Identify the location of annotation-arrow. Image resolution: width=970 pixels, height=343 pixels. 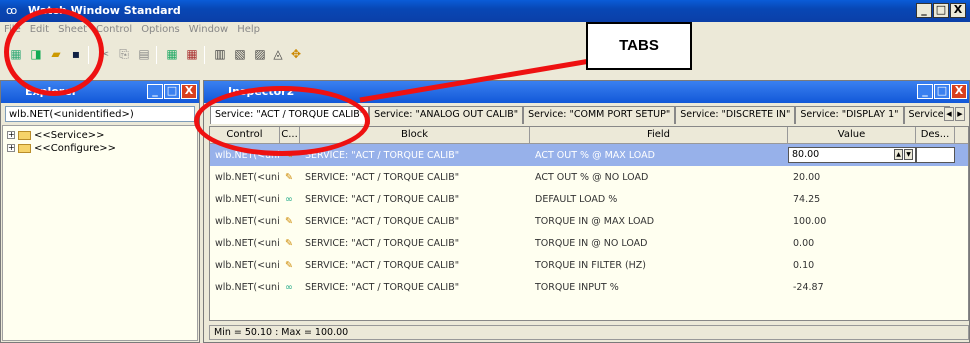
(478, 80).